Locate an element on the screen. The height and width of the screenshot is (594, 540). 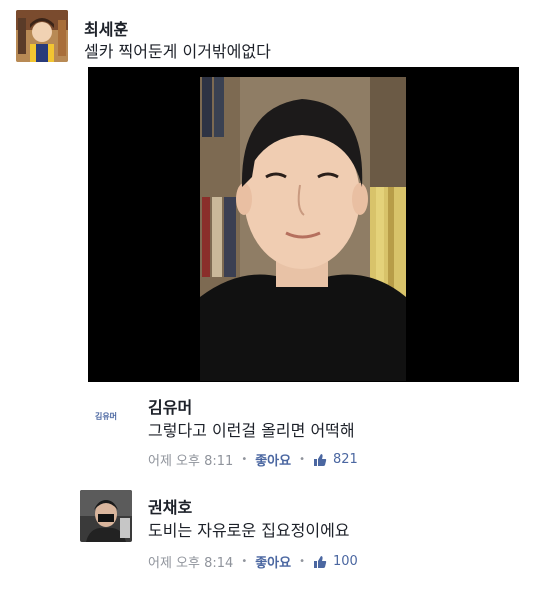
comment-time: 어제 오후 8:11 is located at coordinates (190, 459).